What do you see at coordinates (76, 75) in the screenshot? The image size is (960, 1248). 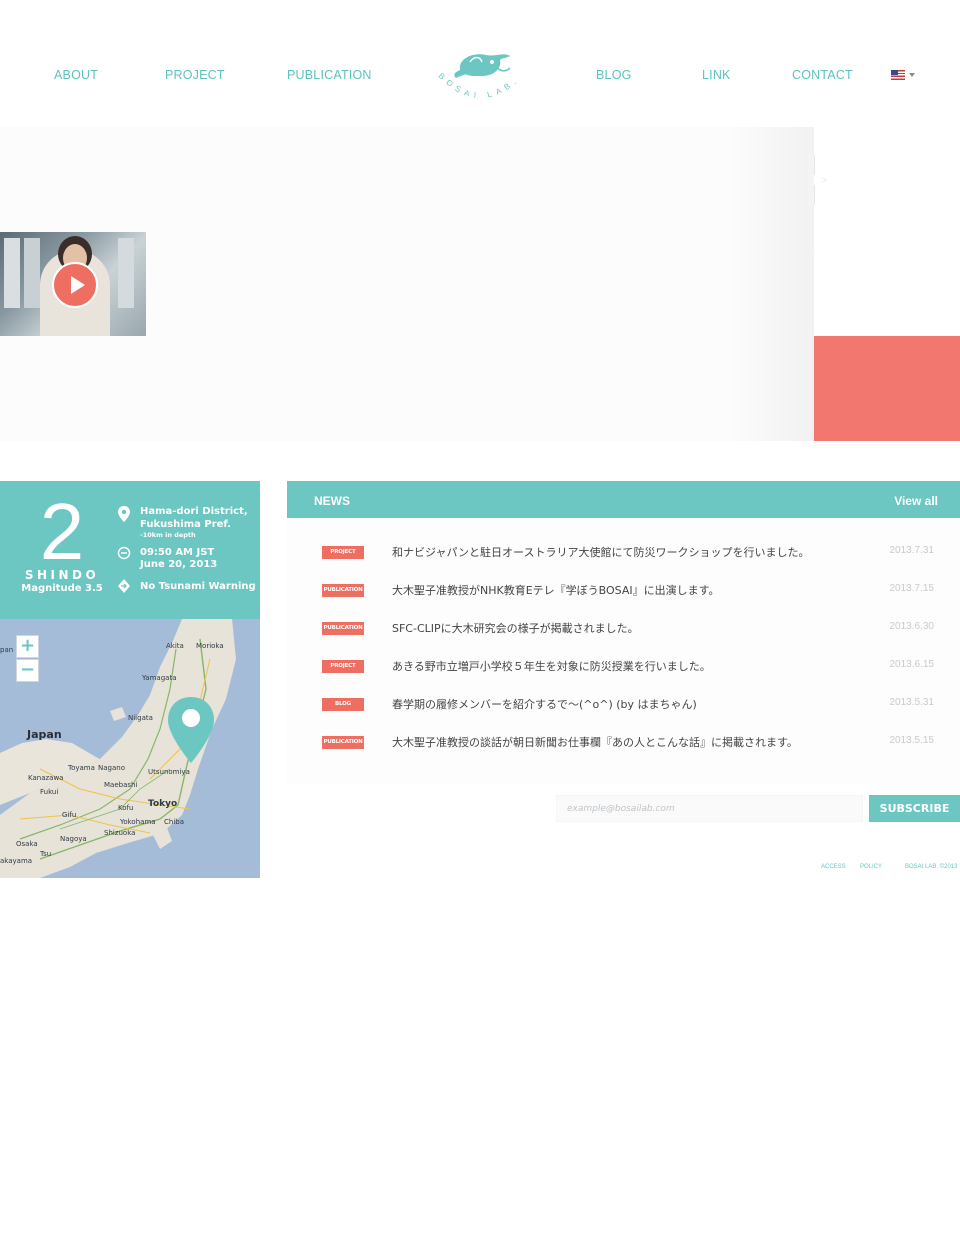 I see `nav-about: ABOUT` at bounding box center [76, 75].